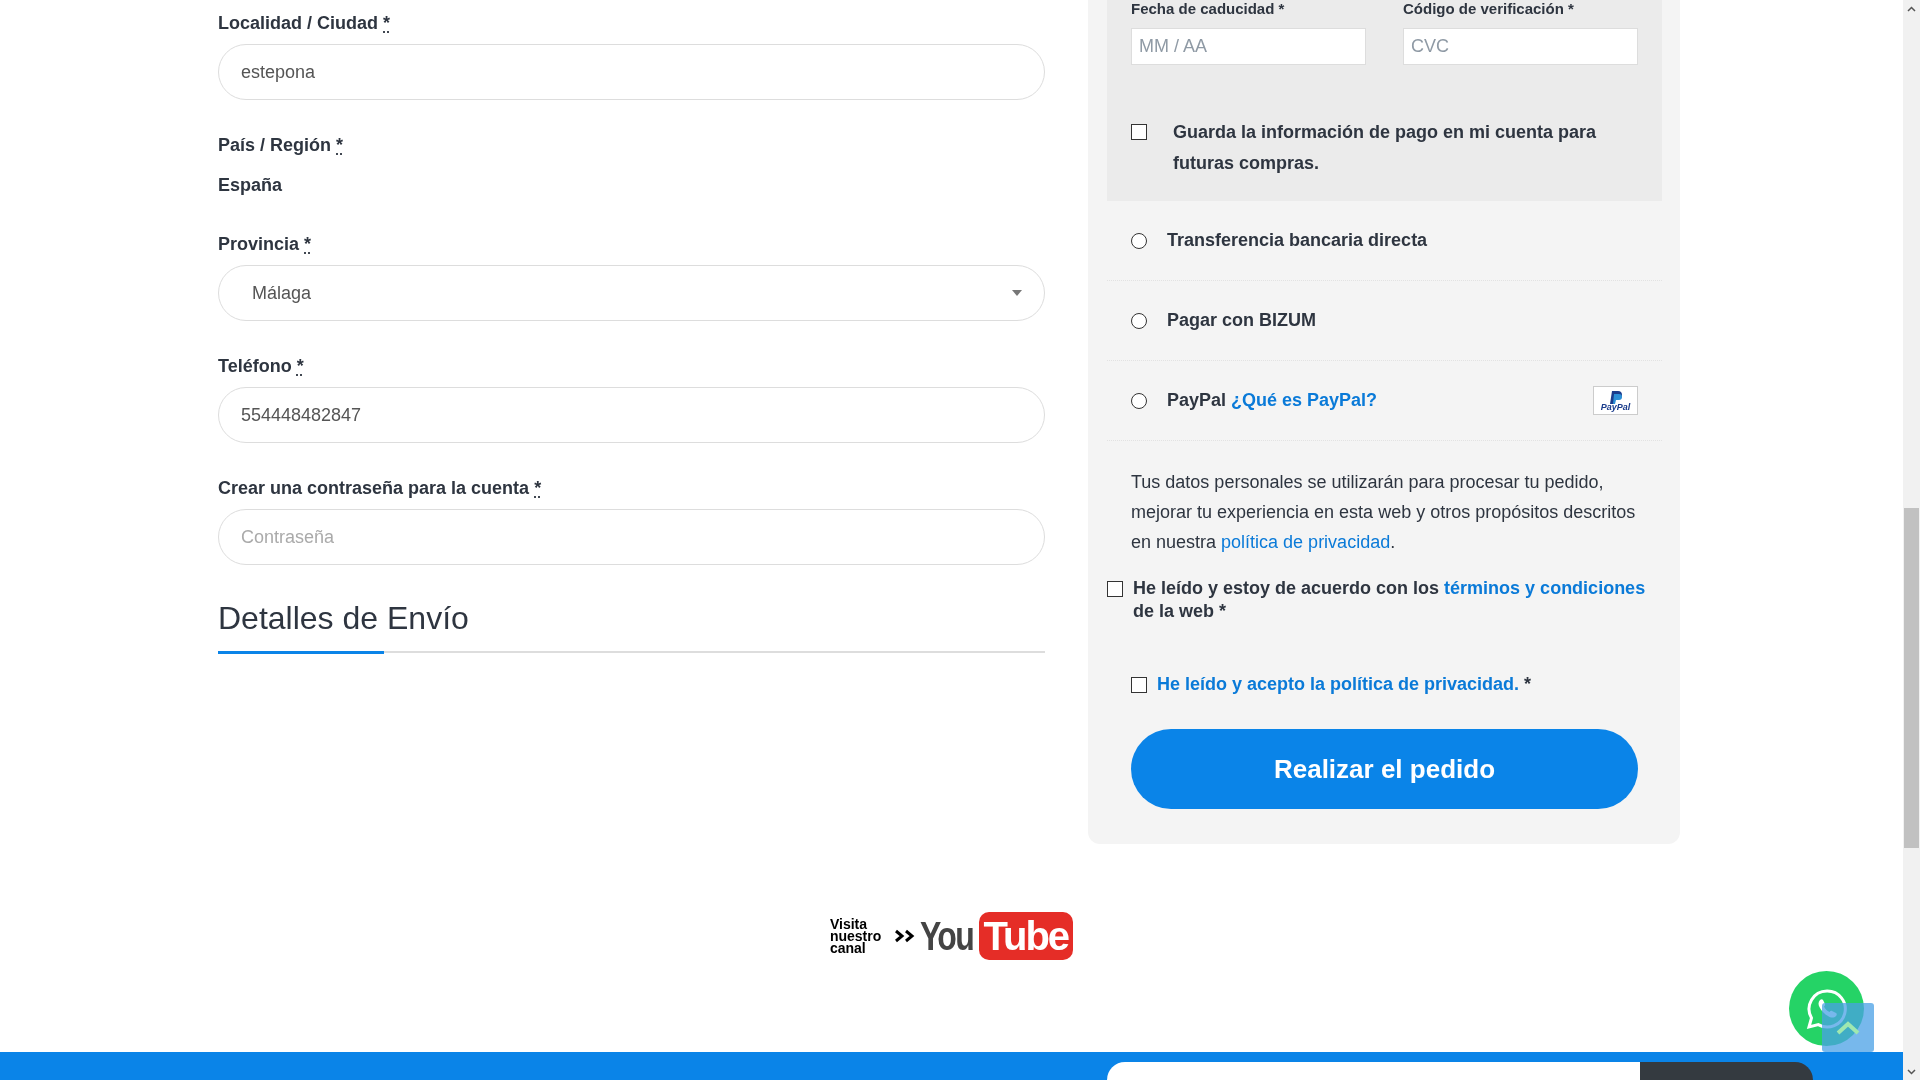 The image size is (1920, 1080). Describe the element at coordinates (1545, 588) in the screenshot. I see `terms-link: términos y condiciones` at that location.